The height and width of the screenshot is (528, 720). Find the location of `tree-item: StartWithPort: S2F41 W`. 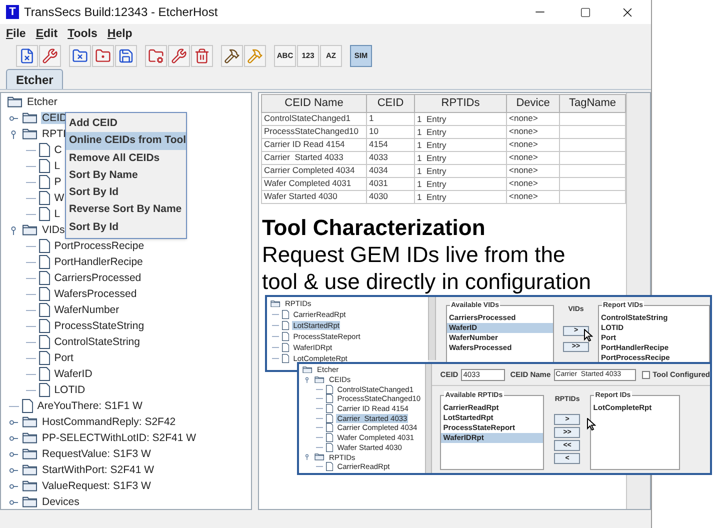

tree-item: StartWithPort: S2F41 W is located at coordinates (98, 470).